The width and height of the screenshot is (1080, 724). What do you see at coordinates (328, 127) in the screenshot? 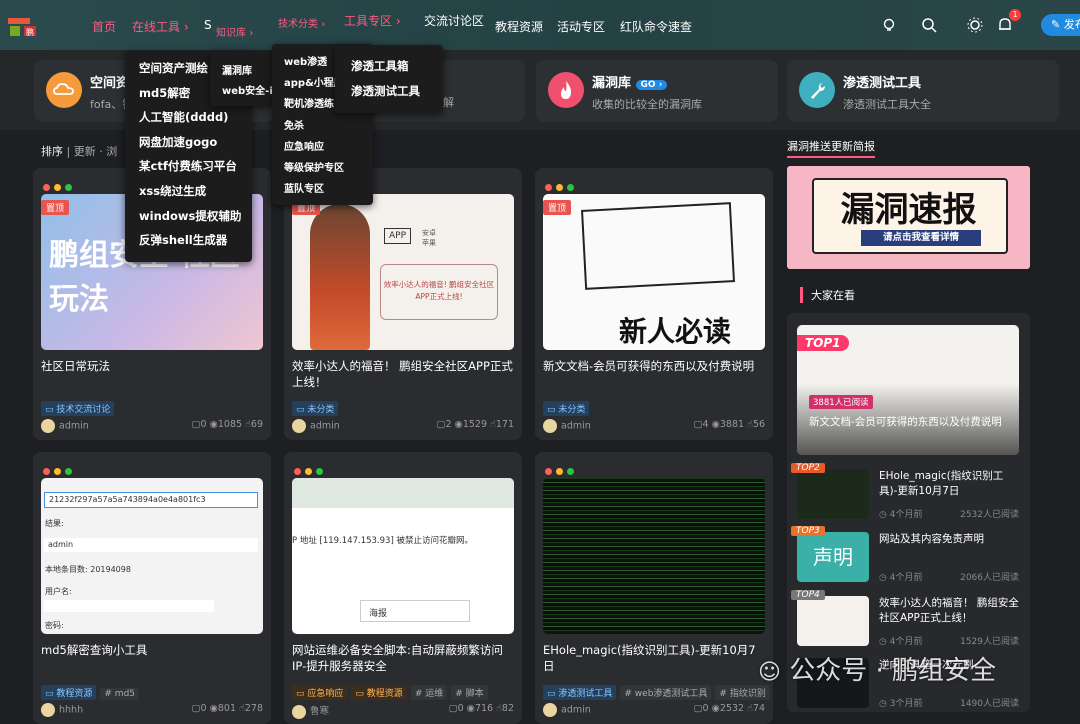
I see `menu-item: 免杀` at bounding box center [328, 127].